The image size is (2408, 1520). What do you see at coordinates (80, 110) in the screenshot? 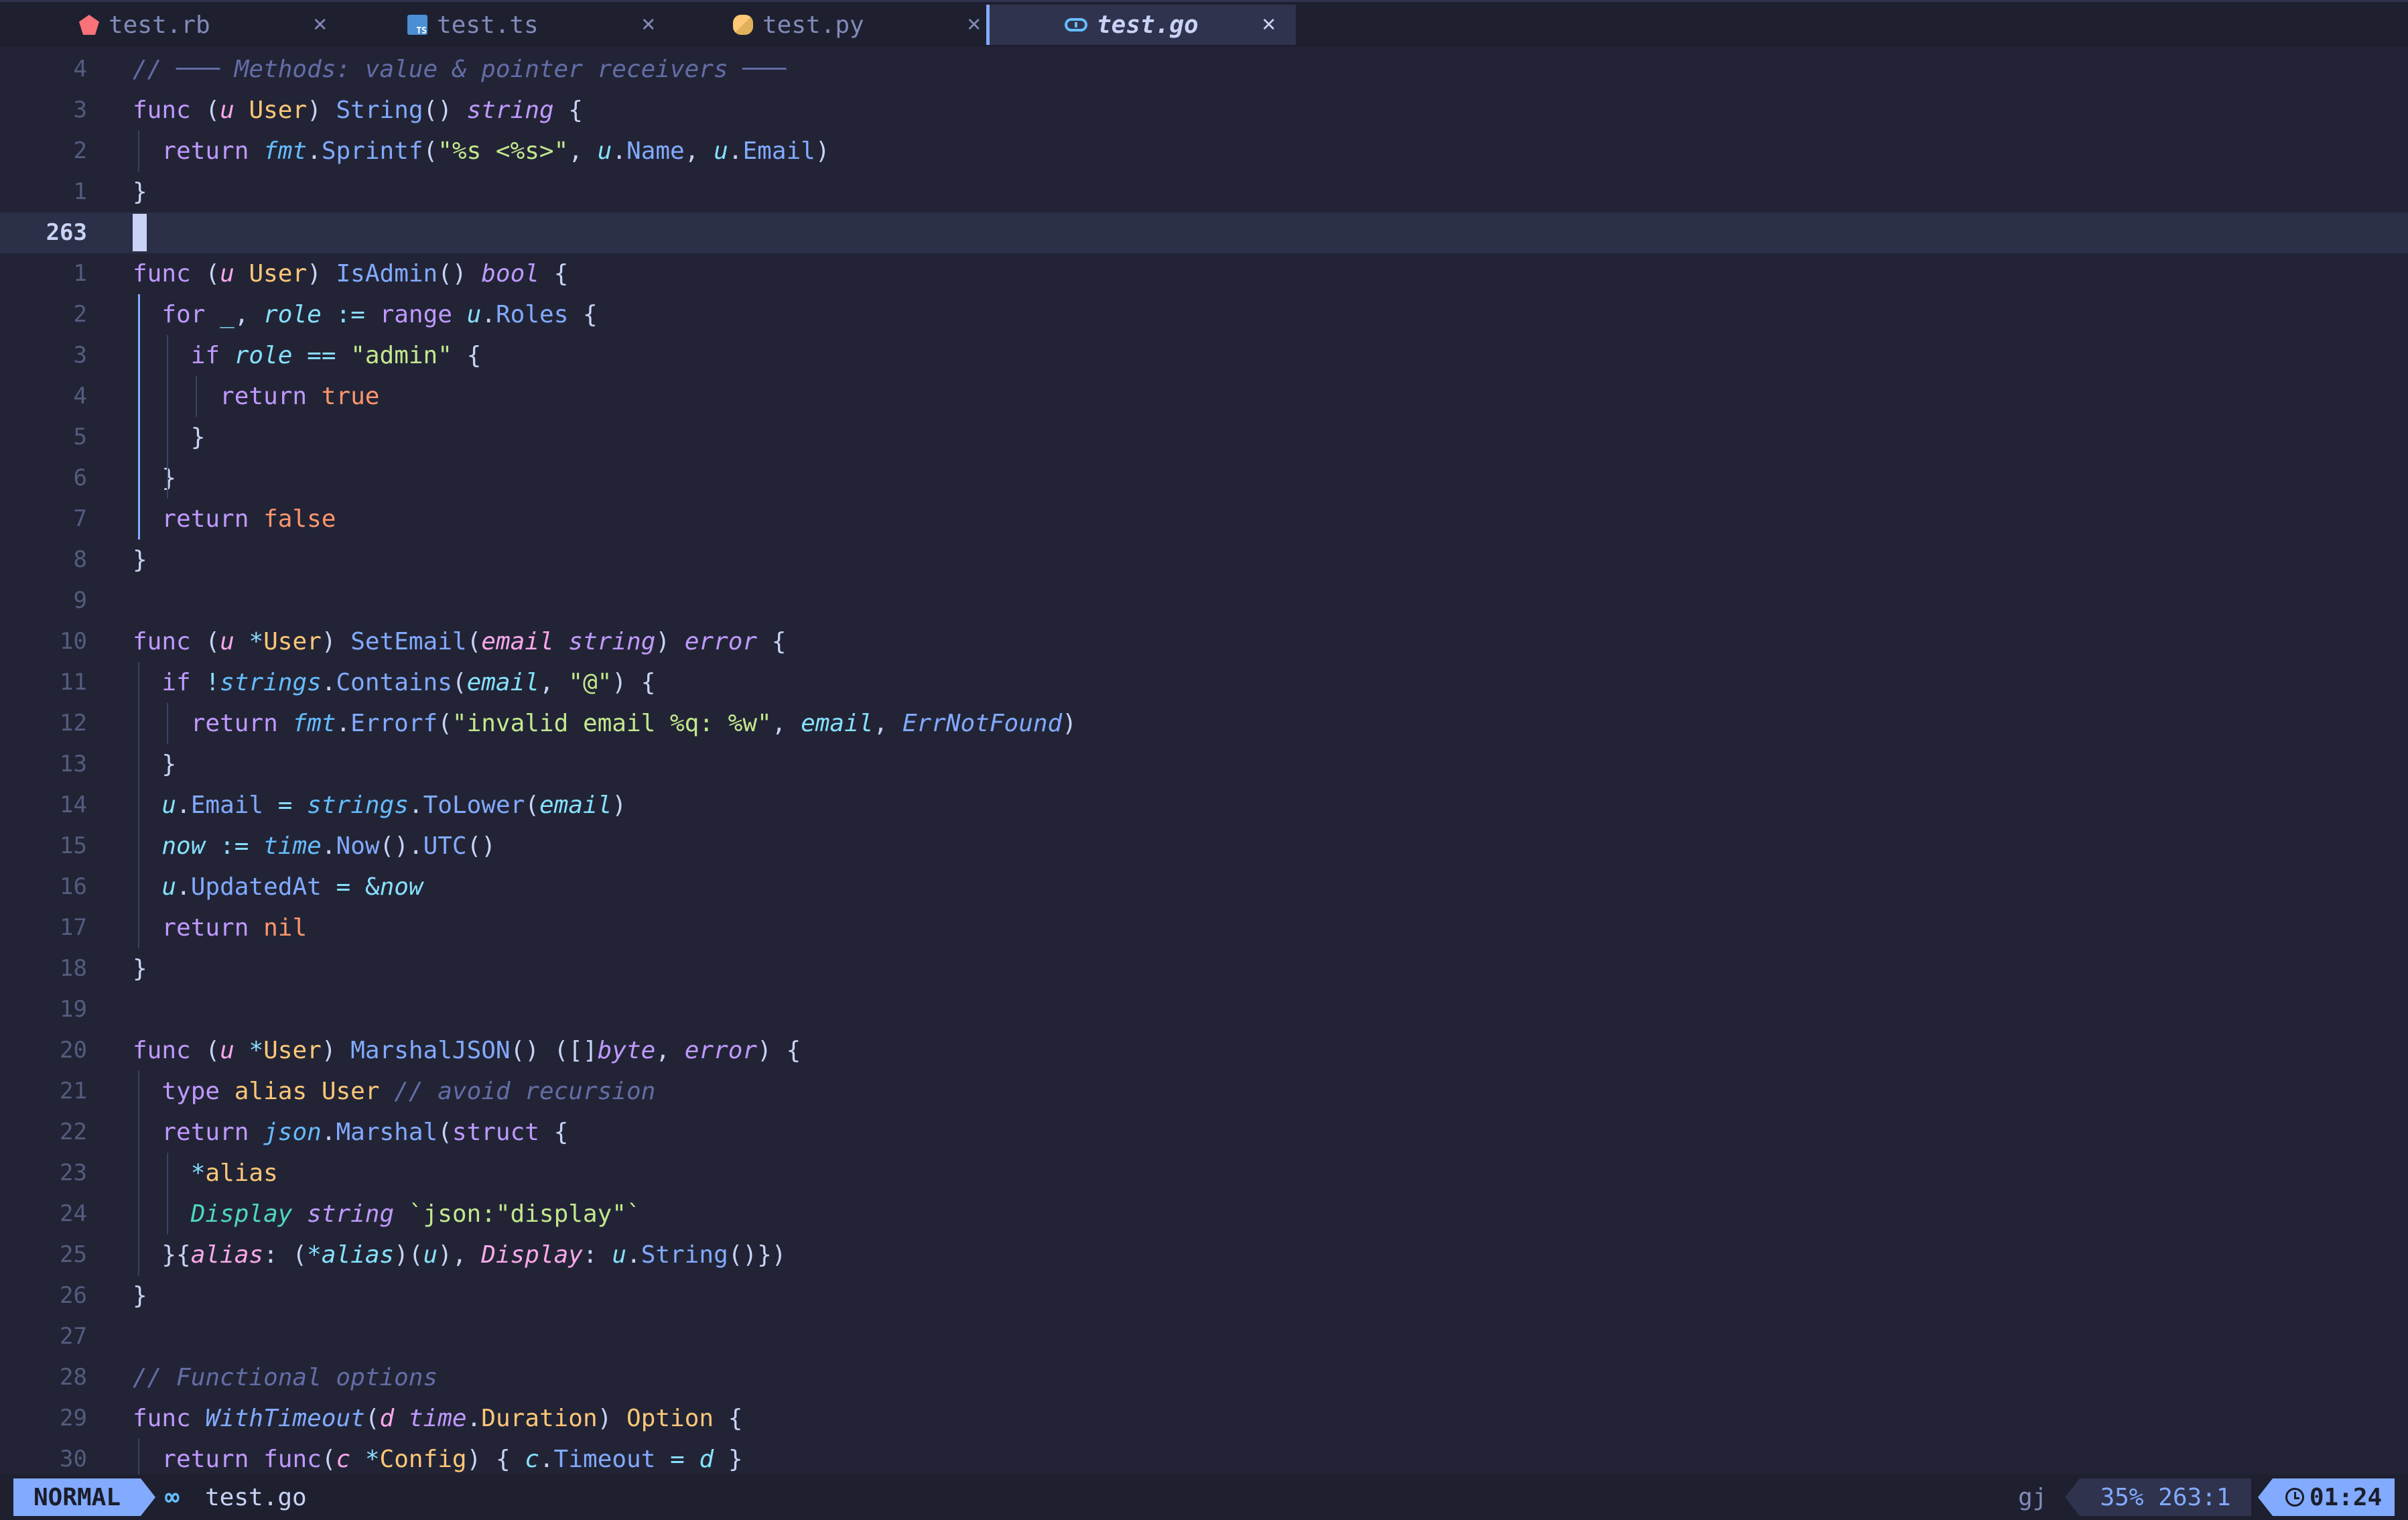
I see `line-number: 3` at bounding box center [80, 110].